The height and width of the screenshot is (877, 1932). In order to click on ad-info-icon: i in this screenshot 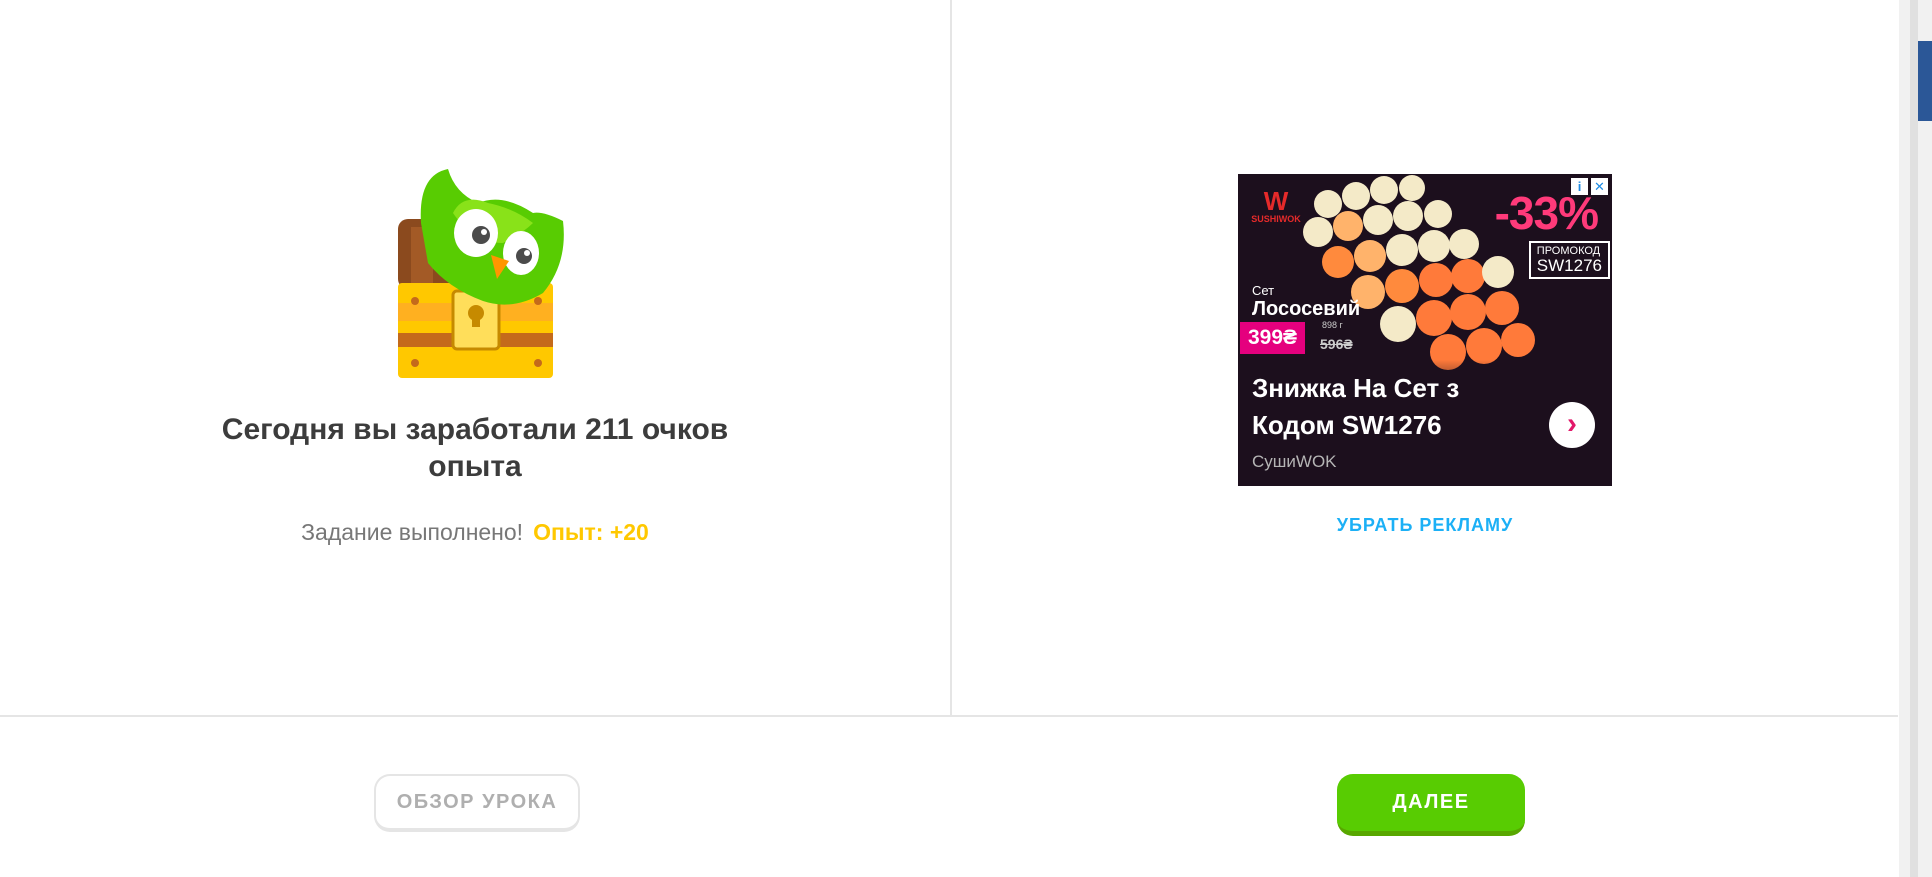, I will do `click(1579, 186)`.